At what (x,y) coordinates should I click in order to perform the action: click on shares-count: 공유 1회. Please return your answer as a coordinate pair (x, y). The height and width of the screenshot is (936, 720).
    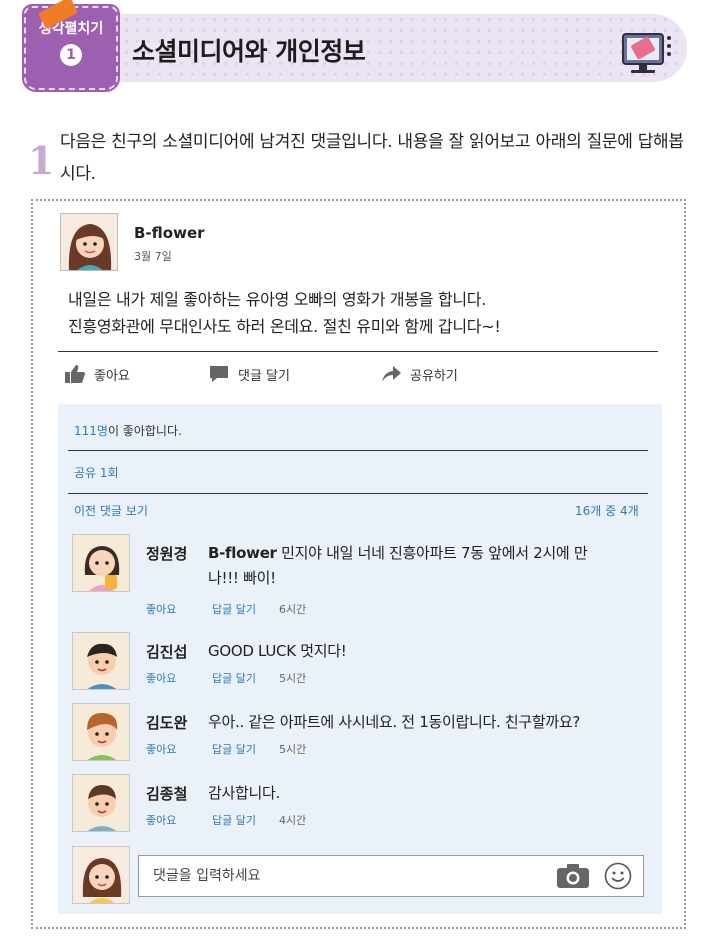
    Looking at the image, I should click on (96, 473).